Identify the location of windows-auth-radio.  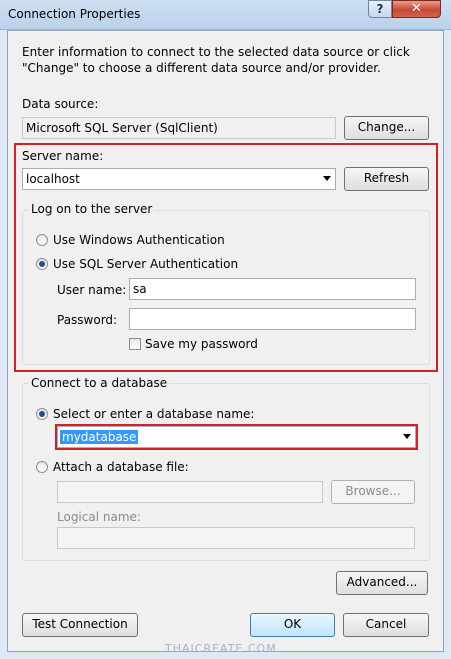
(42, 240).